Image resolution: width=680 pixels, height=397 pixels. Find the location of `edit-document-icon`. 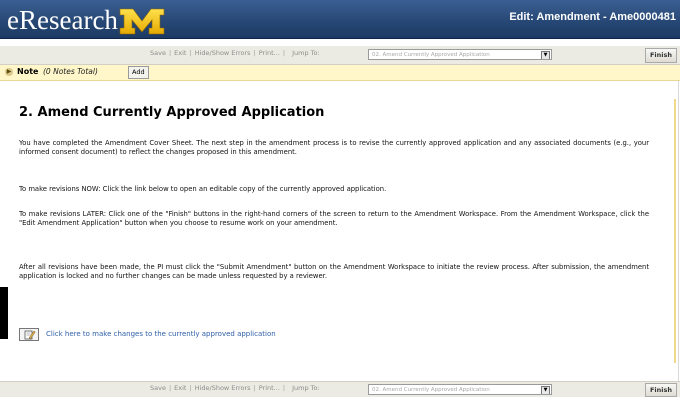

edit-document-icon is located at coordinates (29, 334).